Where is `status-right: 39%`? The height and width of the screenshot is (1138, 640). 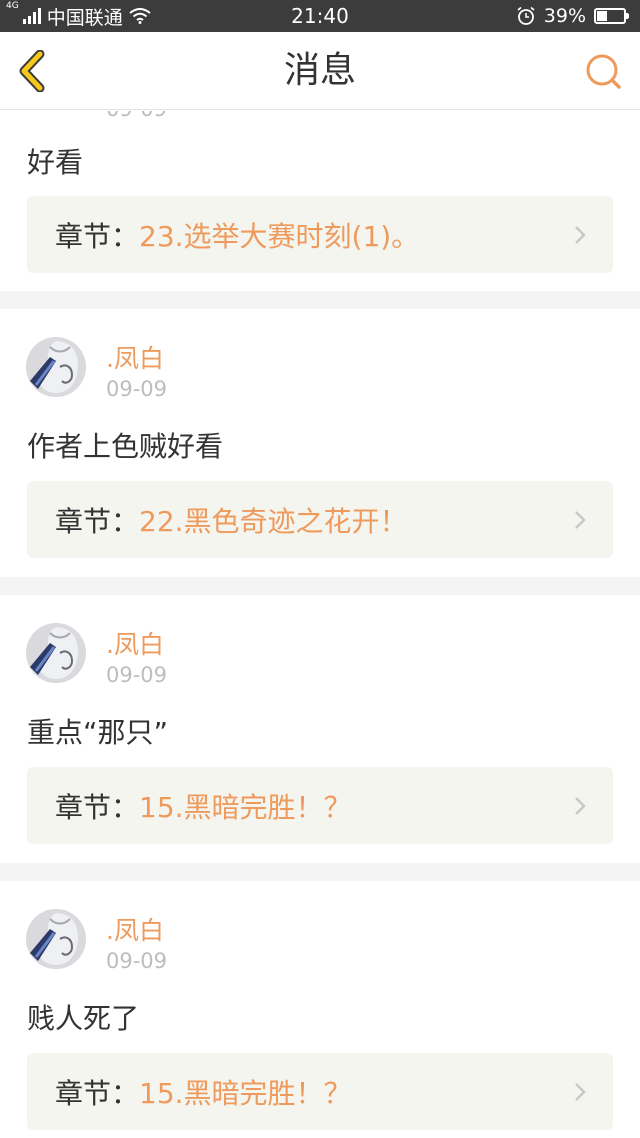 status-right: 39% is located at coordinates (573, 16).